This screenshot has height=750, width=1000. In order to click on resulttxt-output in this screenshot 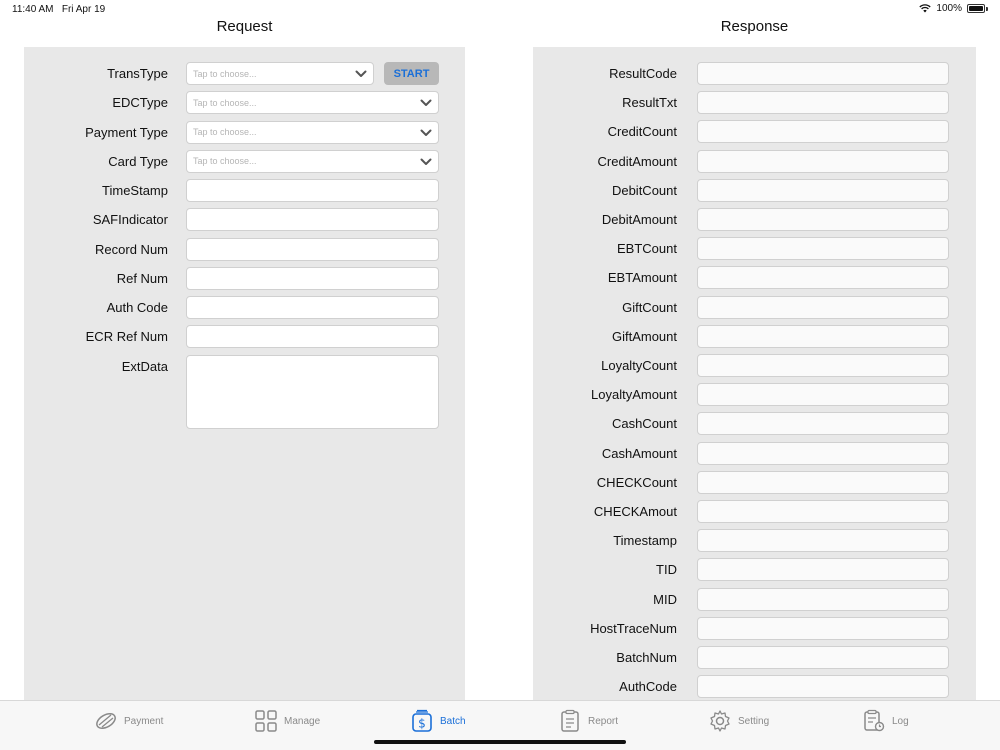, I will do `click(823, 103)`.